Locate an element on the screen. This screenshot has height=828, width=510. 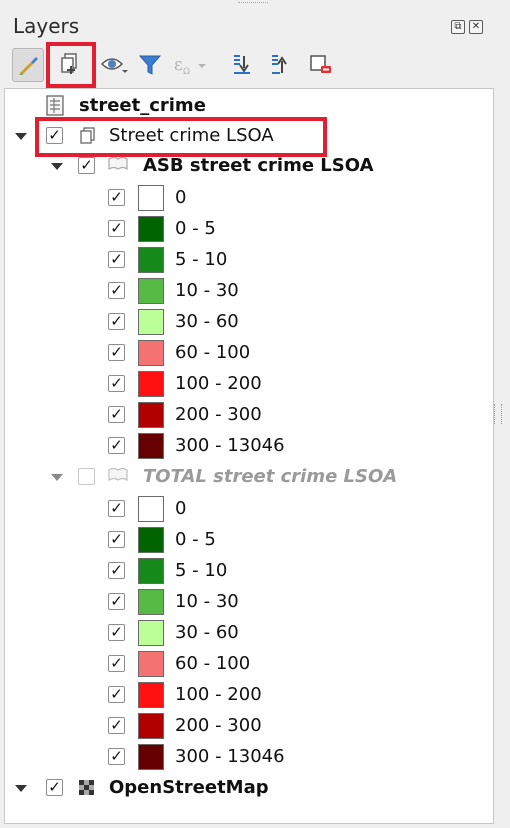
expand-all-button is located at coordinates (242, 65).